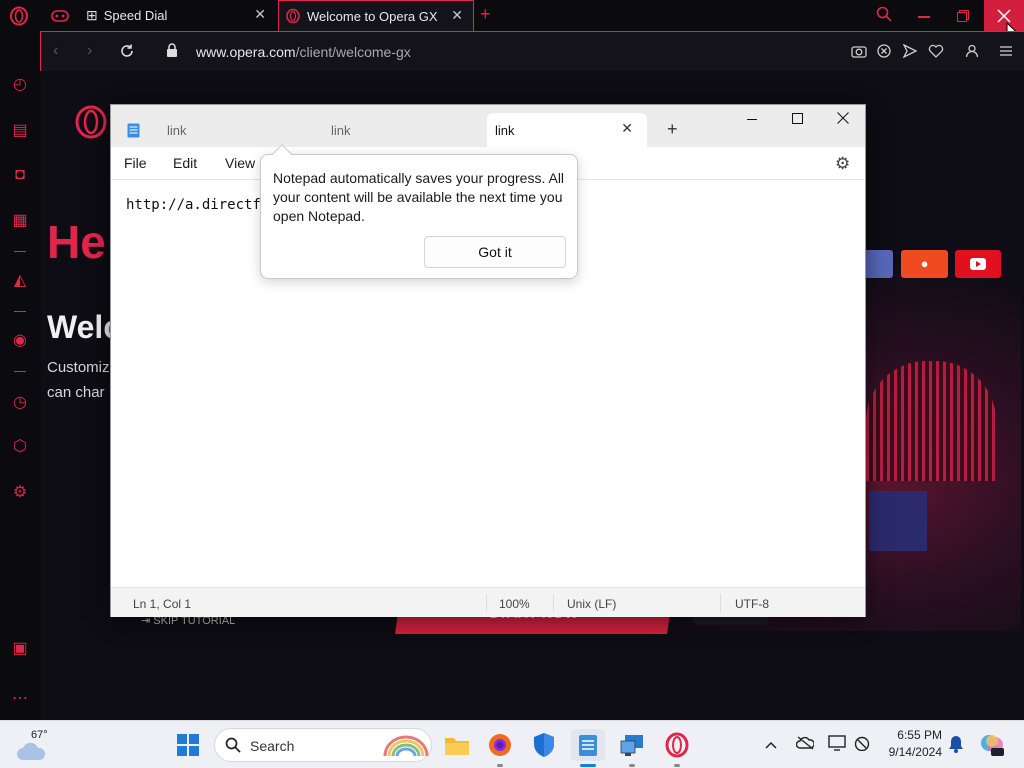 The height and width of the screenshot is (768, 1024). I want to click on status-divider, so click(553, 603).